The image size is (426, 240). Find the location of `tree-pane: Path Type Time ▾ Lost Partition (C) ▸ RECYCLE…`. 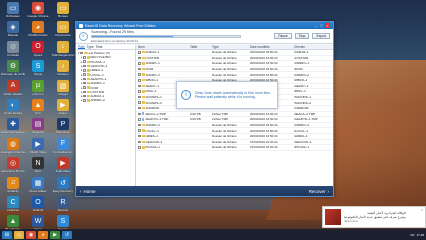

tree-pane: Path Type Time ▾ Lost Partition (C) ▸ RECYCLE… is located at coordinates (106, 115).